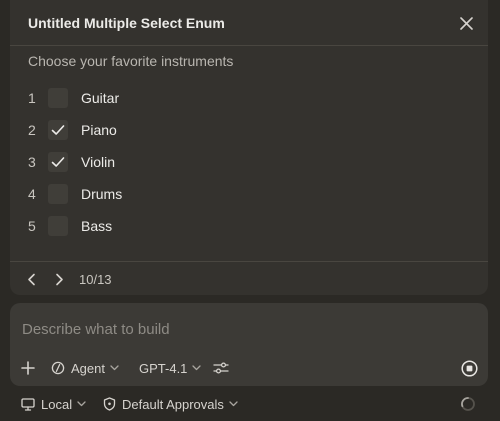  Describe the element at coordinates (250, 404) in the screenshot. I see `status-bar: Local Default Approvals` at that location.